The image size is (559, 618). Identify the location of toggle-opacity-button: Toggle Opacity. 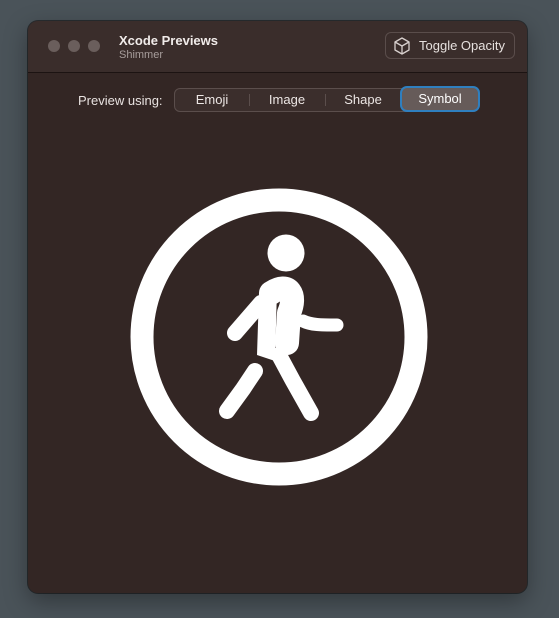
(450, 45).